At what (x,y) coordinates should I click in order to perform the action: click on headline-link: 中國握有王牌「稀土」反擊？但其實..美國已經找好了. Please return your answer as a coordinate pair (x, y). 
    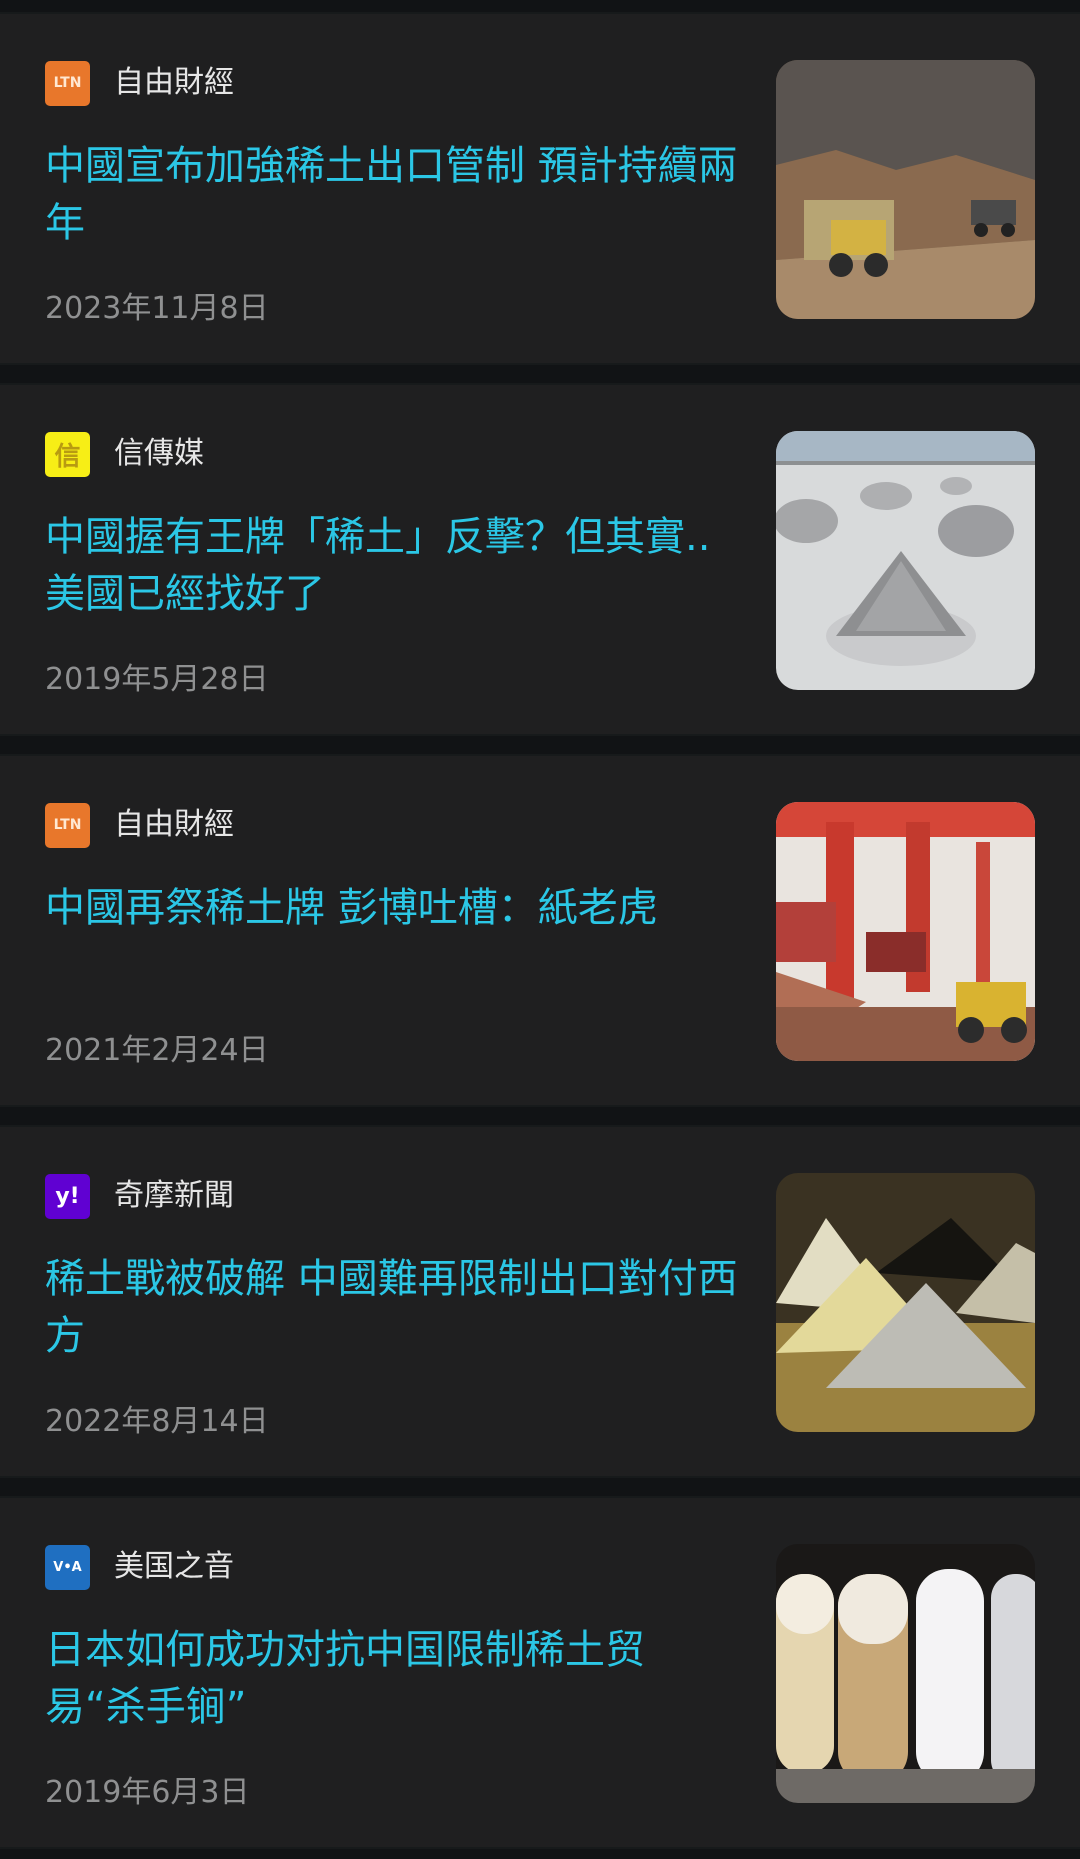
    Looking at the image, I should click on (395, 566).